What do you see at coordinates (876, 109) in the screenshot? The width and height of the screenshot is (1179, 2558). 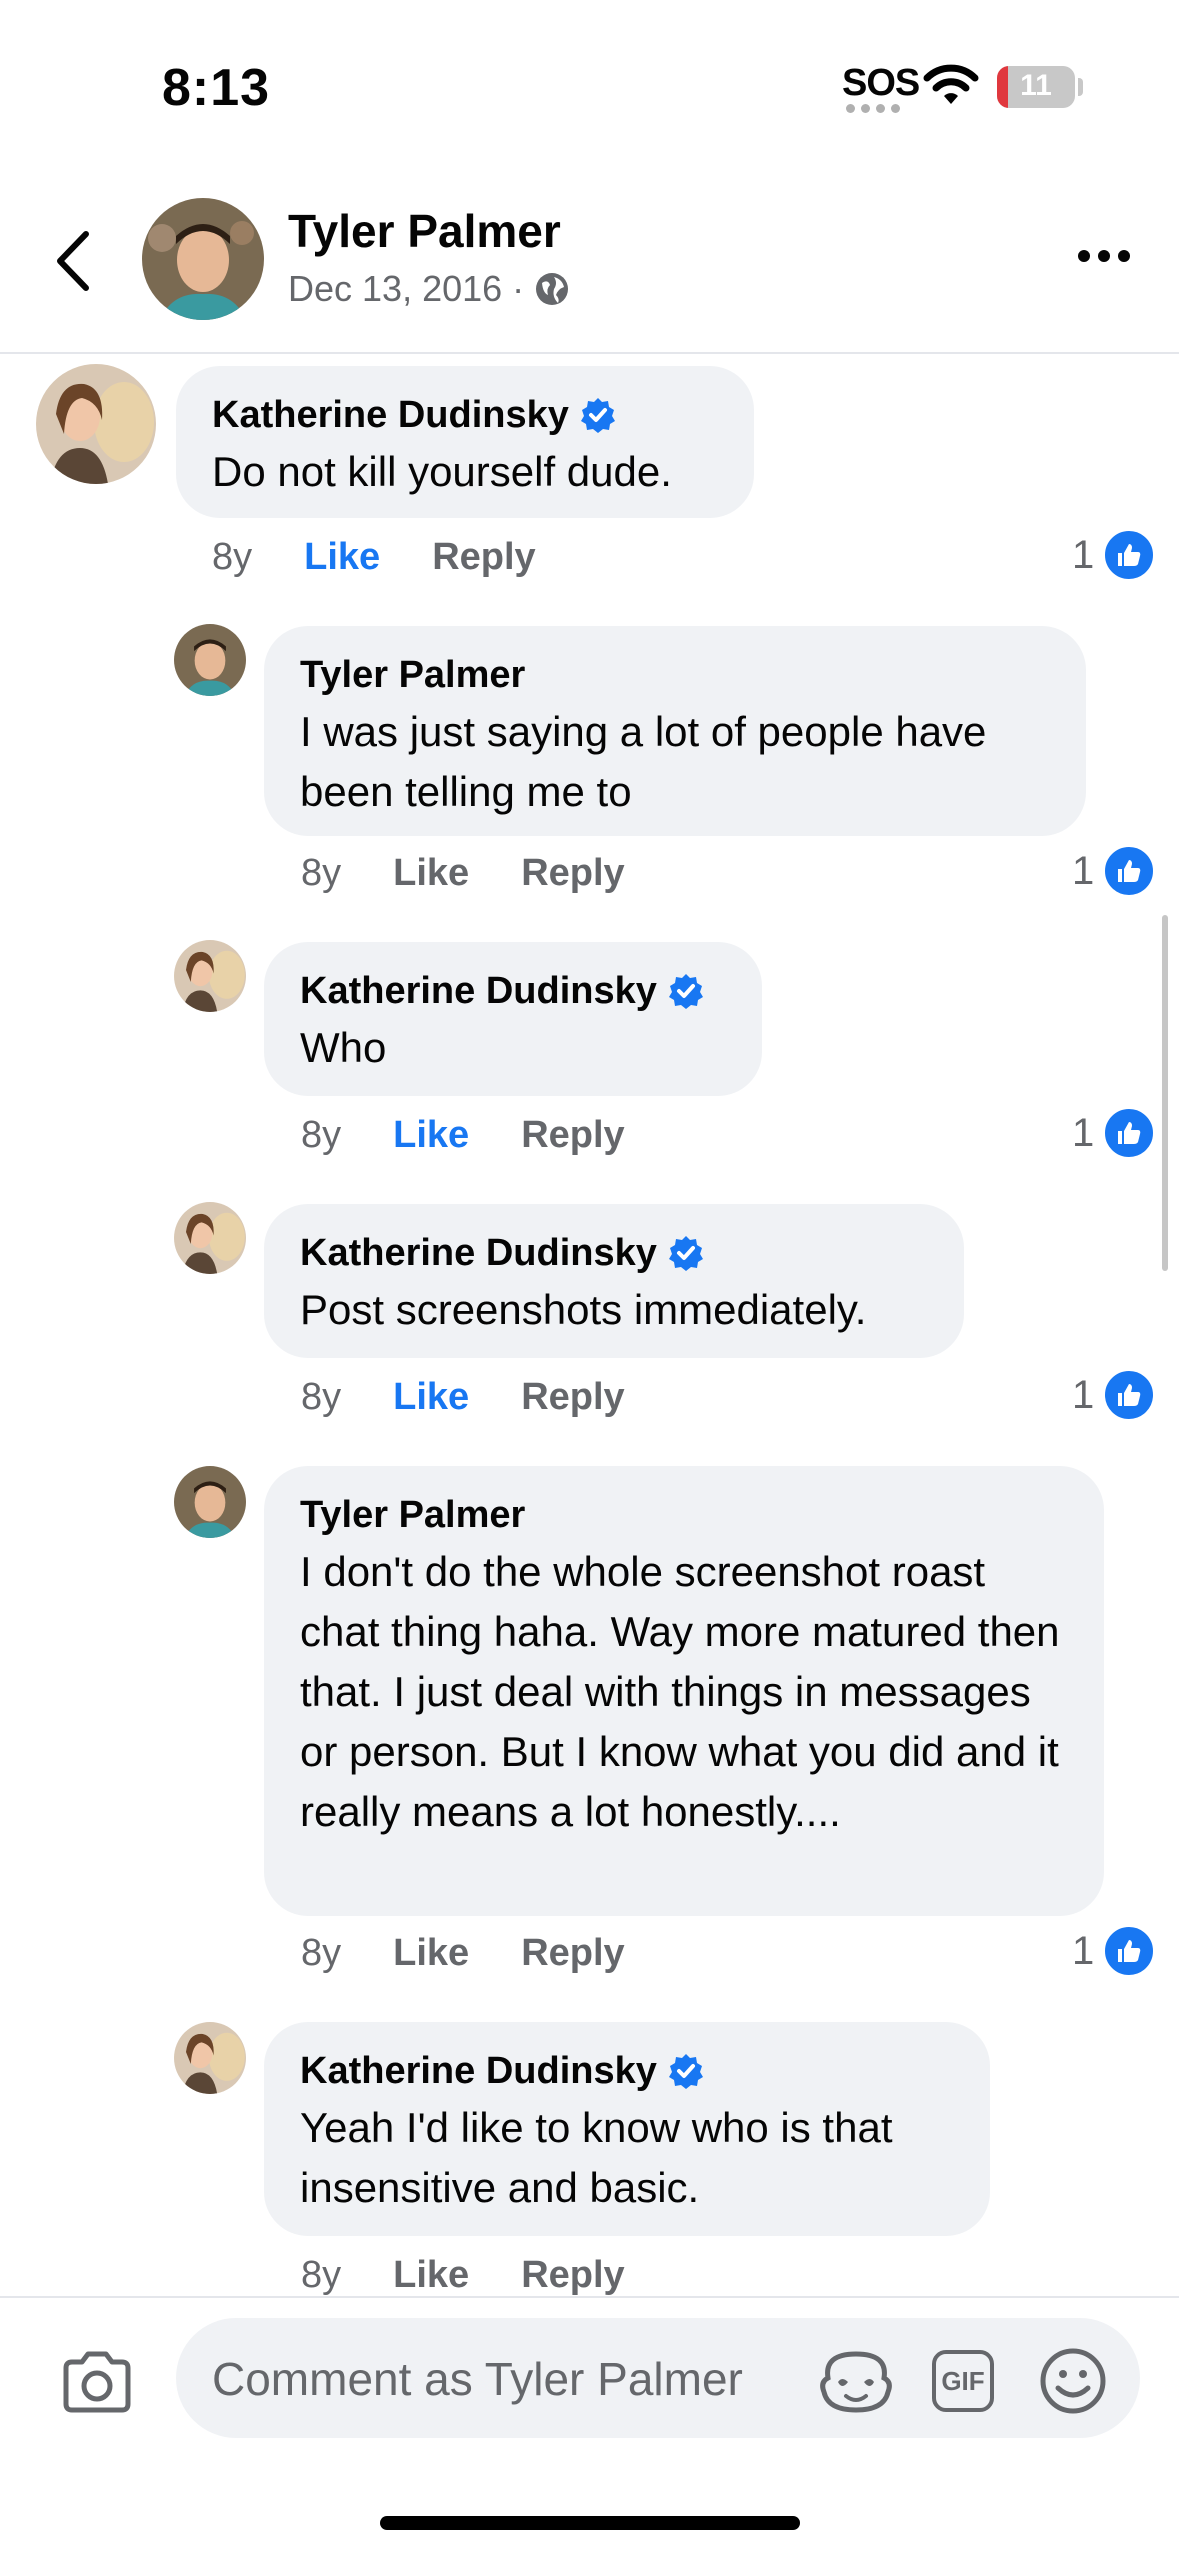 I see `signal-dots-icon` at bounding box center [876, 109].